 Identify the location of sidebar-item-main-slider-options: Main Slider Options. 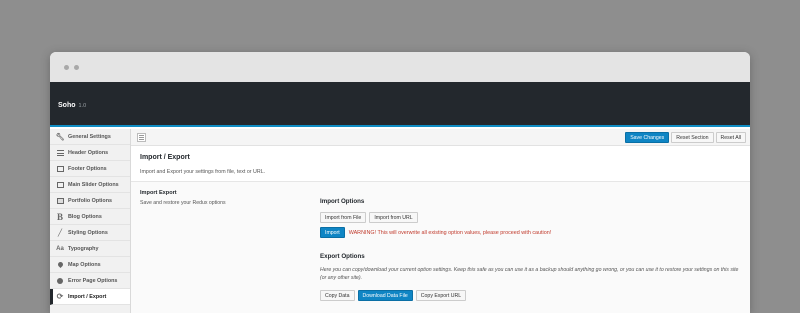
(90, 185).